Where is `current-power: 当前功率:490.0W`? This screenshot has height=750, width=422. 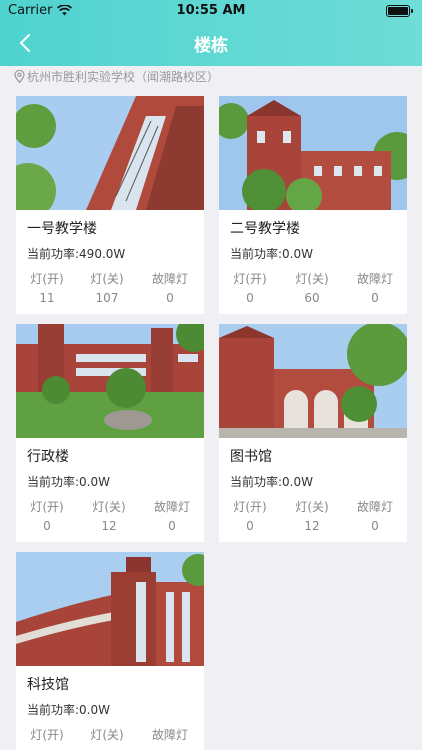
current-power: 当前功率:490.0W is located at coordinates (76, 254).